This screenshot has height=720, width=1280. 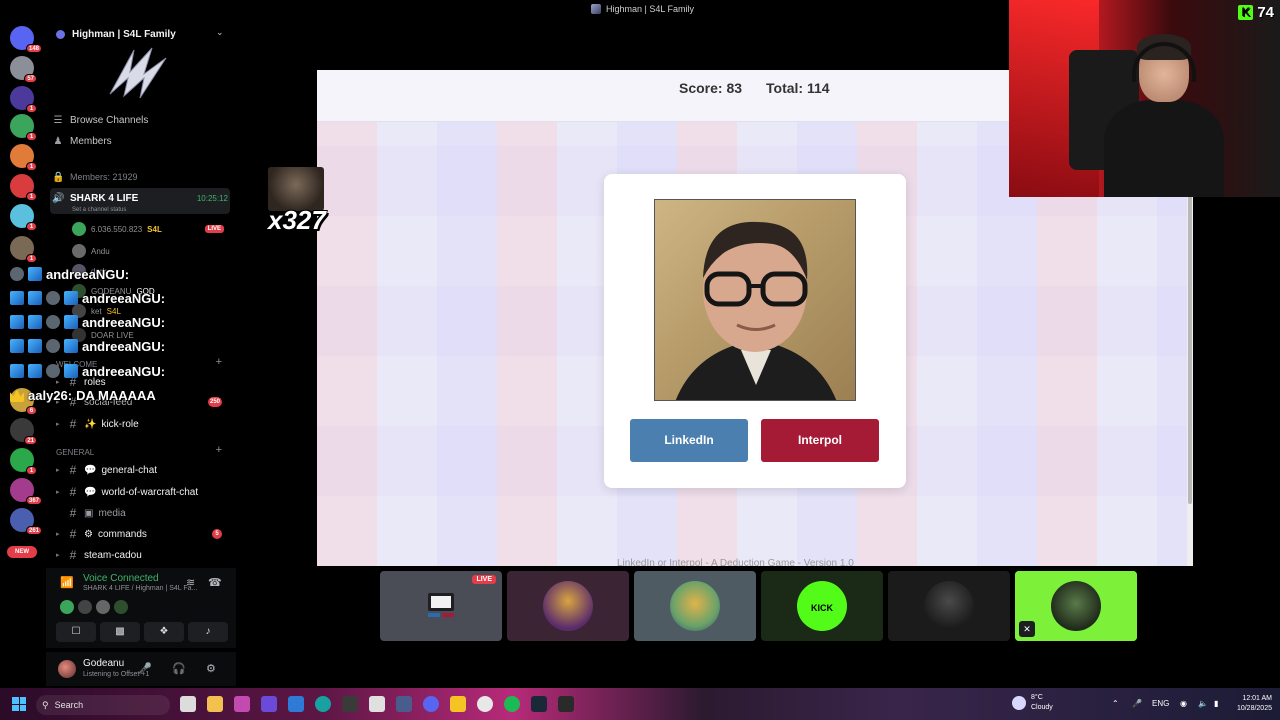 I want to click on soundboard-button: ♪, so click(x=208, y=632).